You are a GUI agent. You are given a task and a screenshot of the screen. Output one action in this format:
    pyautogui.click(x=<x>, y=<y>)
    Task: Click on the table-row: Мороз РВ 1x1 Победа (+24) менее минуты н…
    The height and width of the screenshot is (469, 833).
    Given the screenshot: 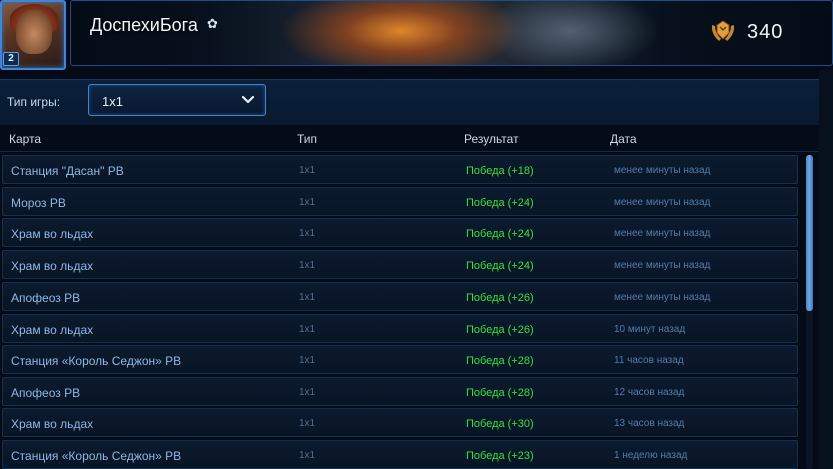 What is the action you would take?
    pyautogui.click(x=400, y=201)
    